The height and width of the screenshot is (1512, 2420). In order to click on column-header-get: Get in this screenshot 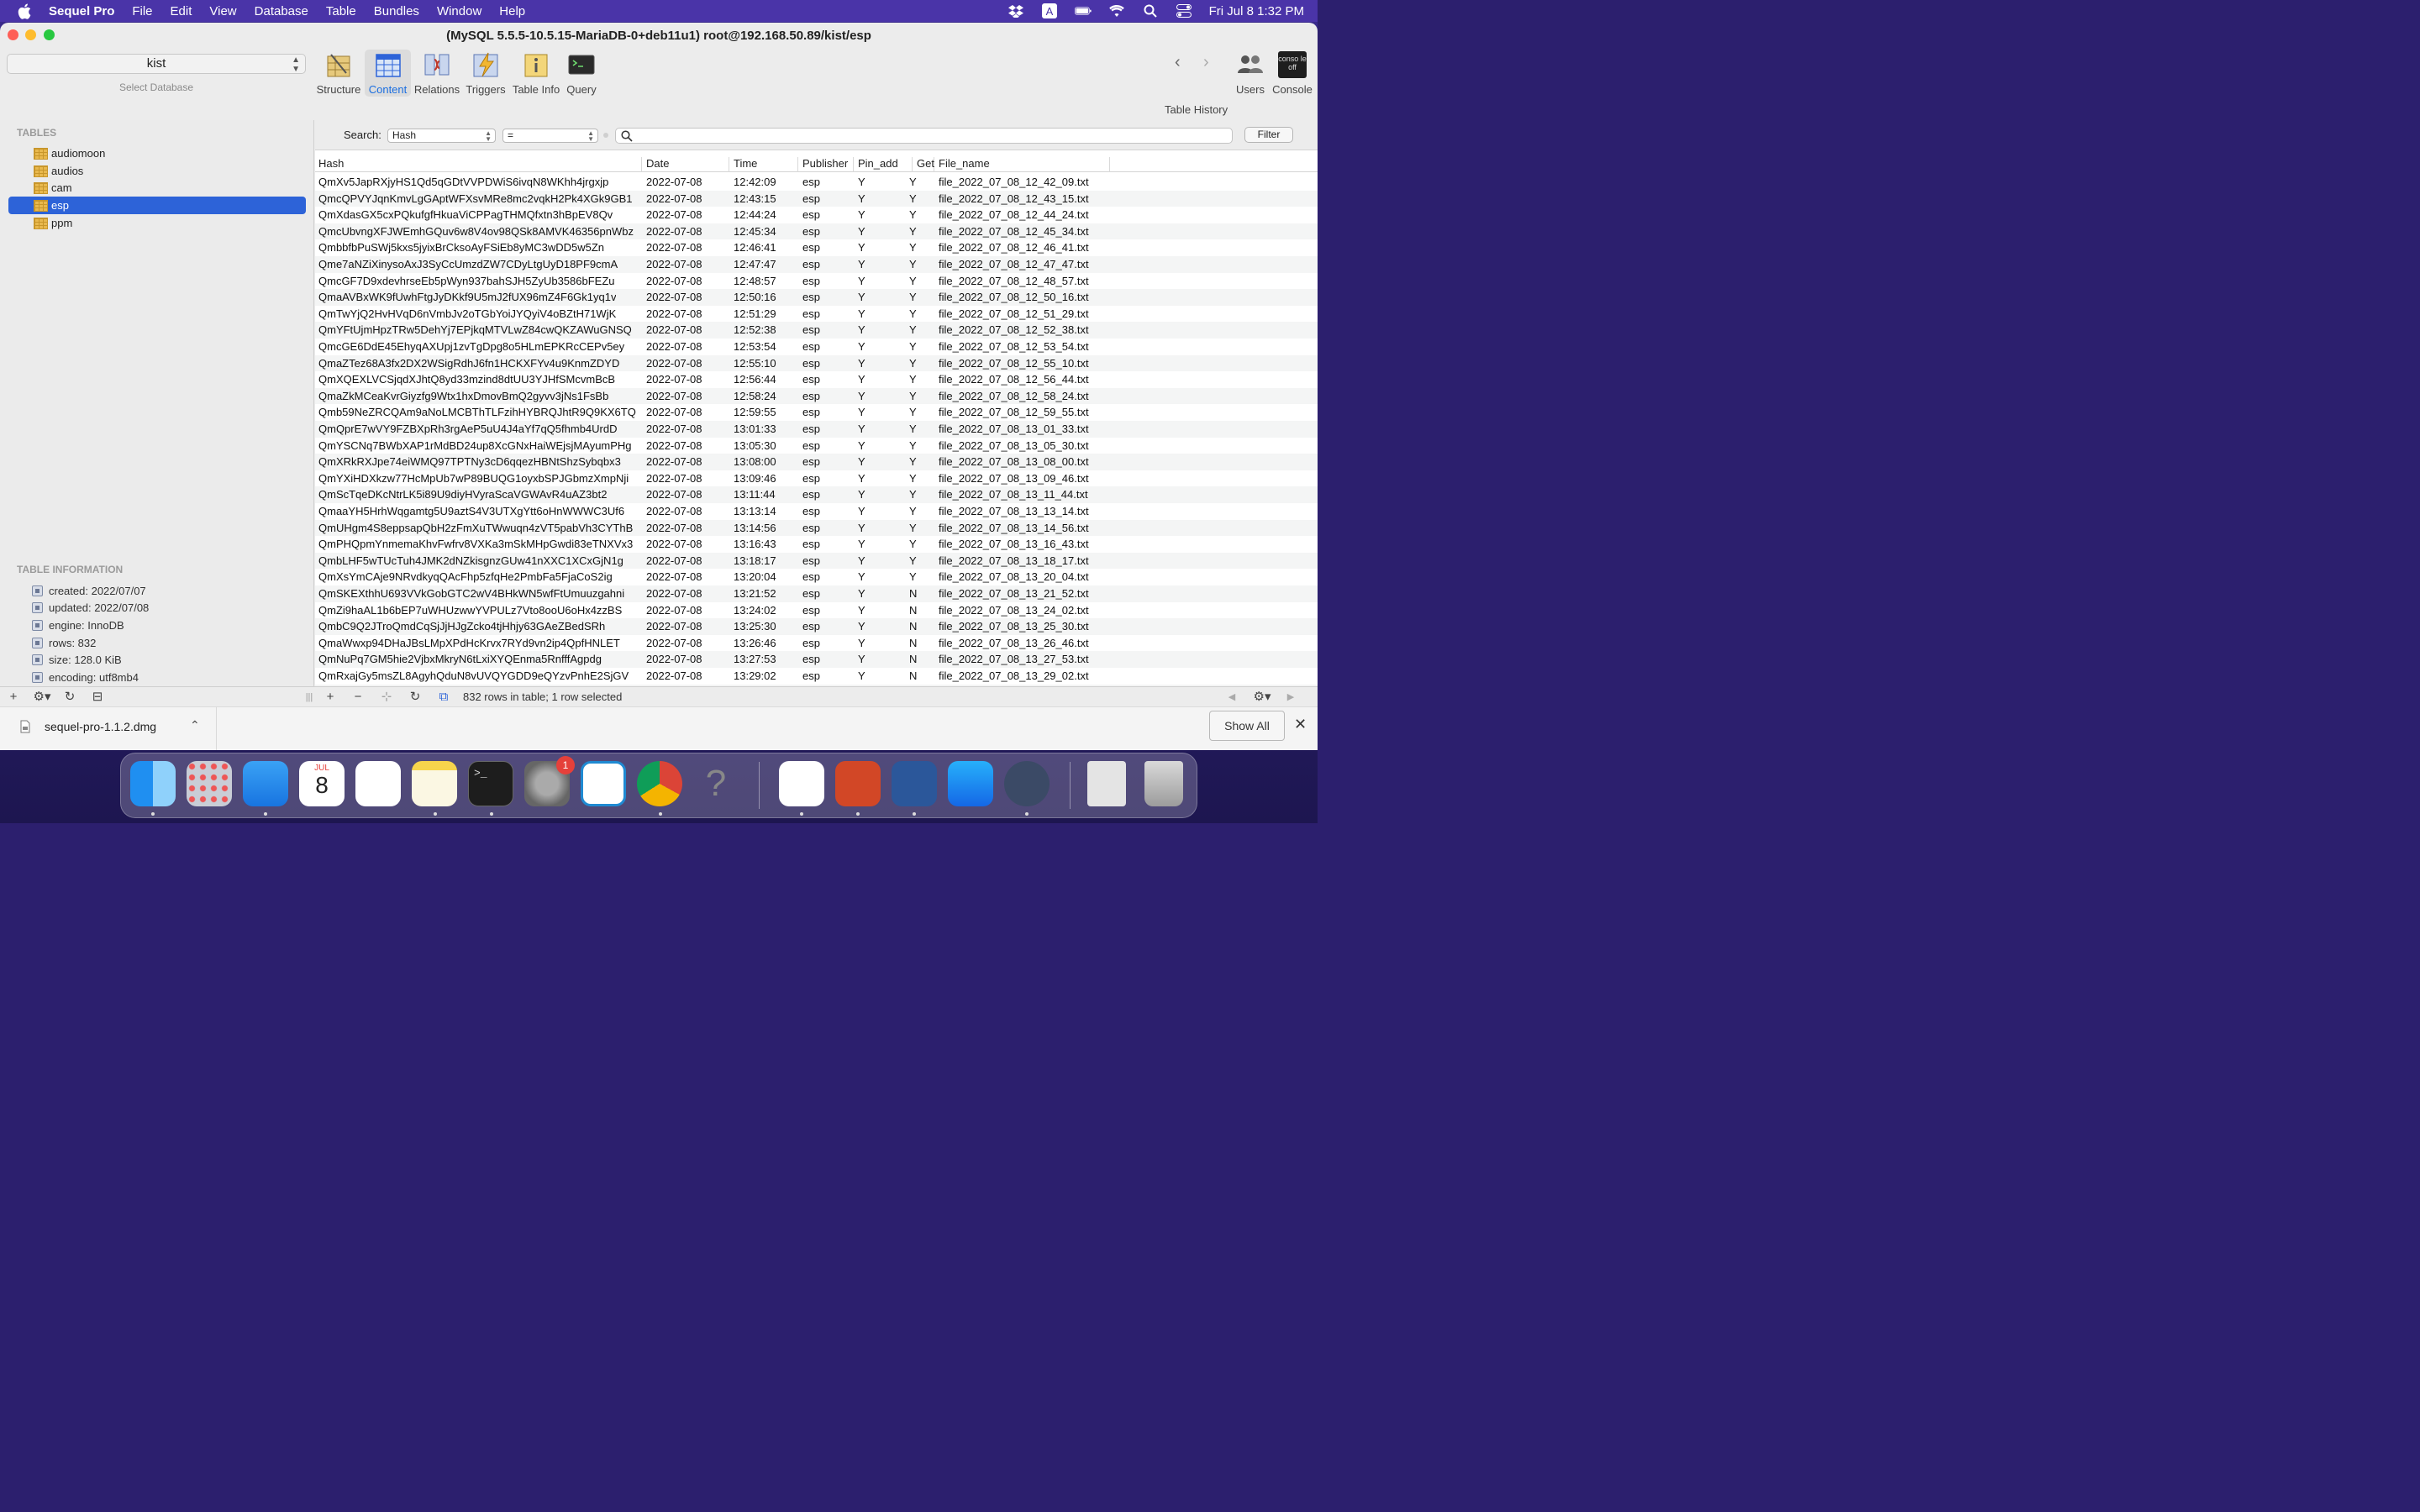, I will do `click(924, 164)`.